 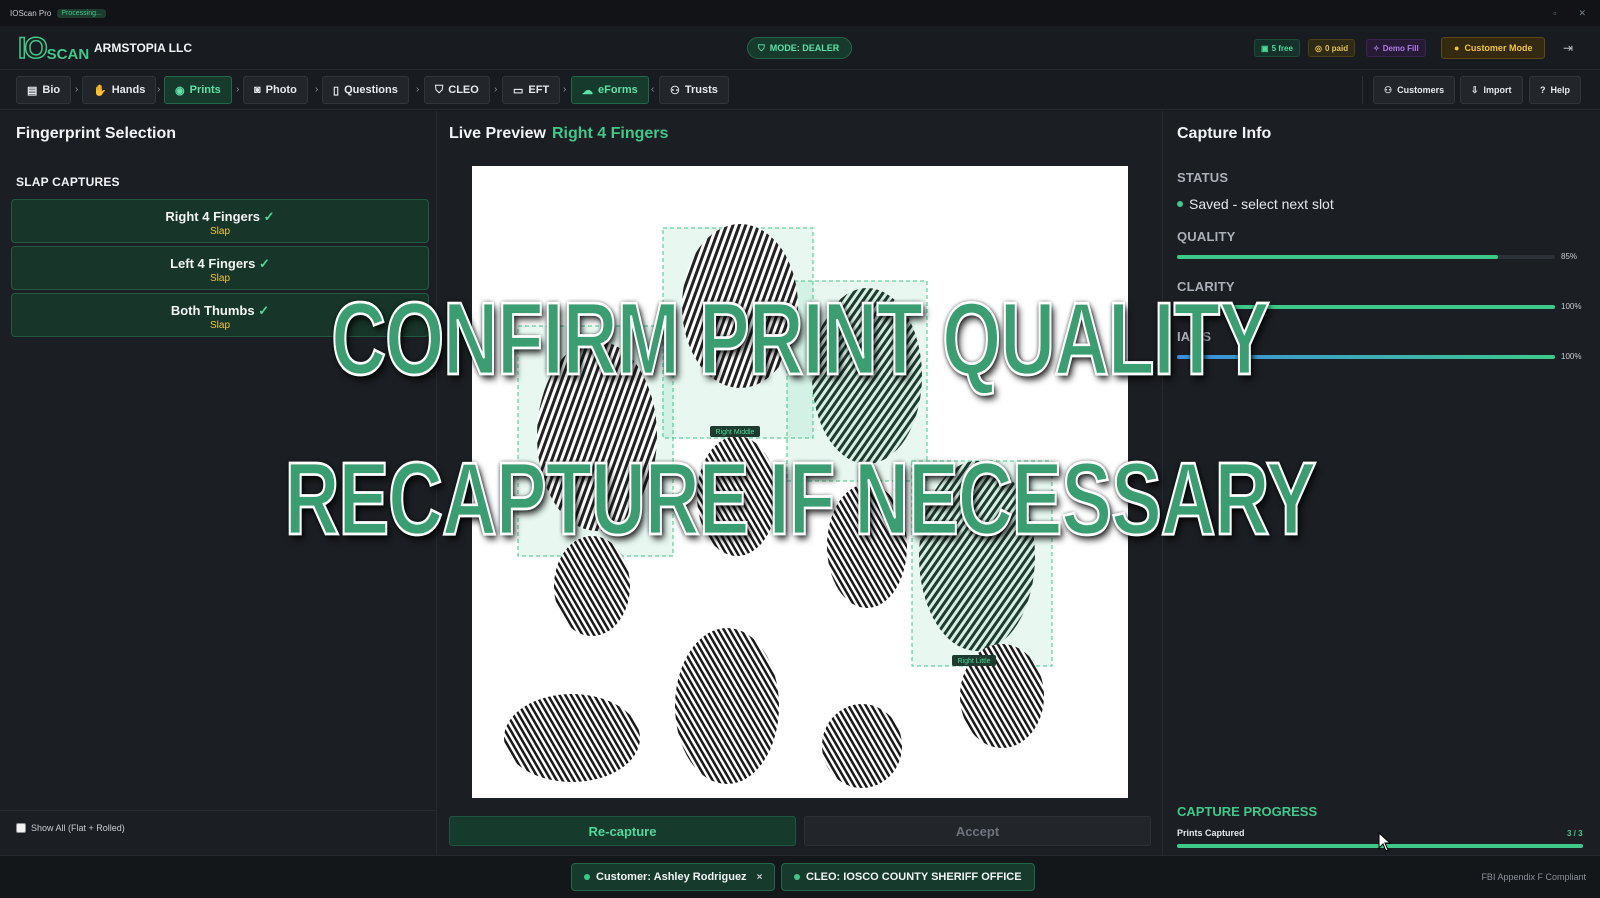 I want to click on checkbox-icon, so click(x=21, y=828).